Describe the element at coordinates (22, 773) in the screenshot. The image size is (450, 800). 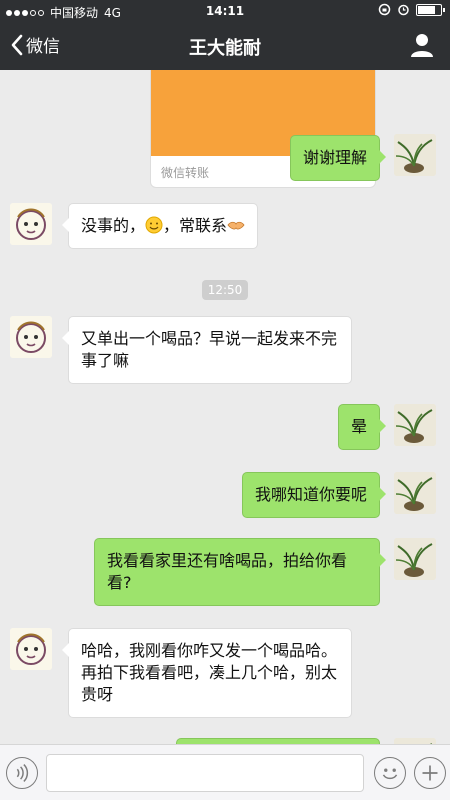
I see `voice-icon` at that location.